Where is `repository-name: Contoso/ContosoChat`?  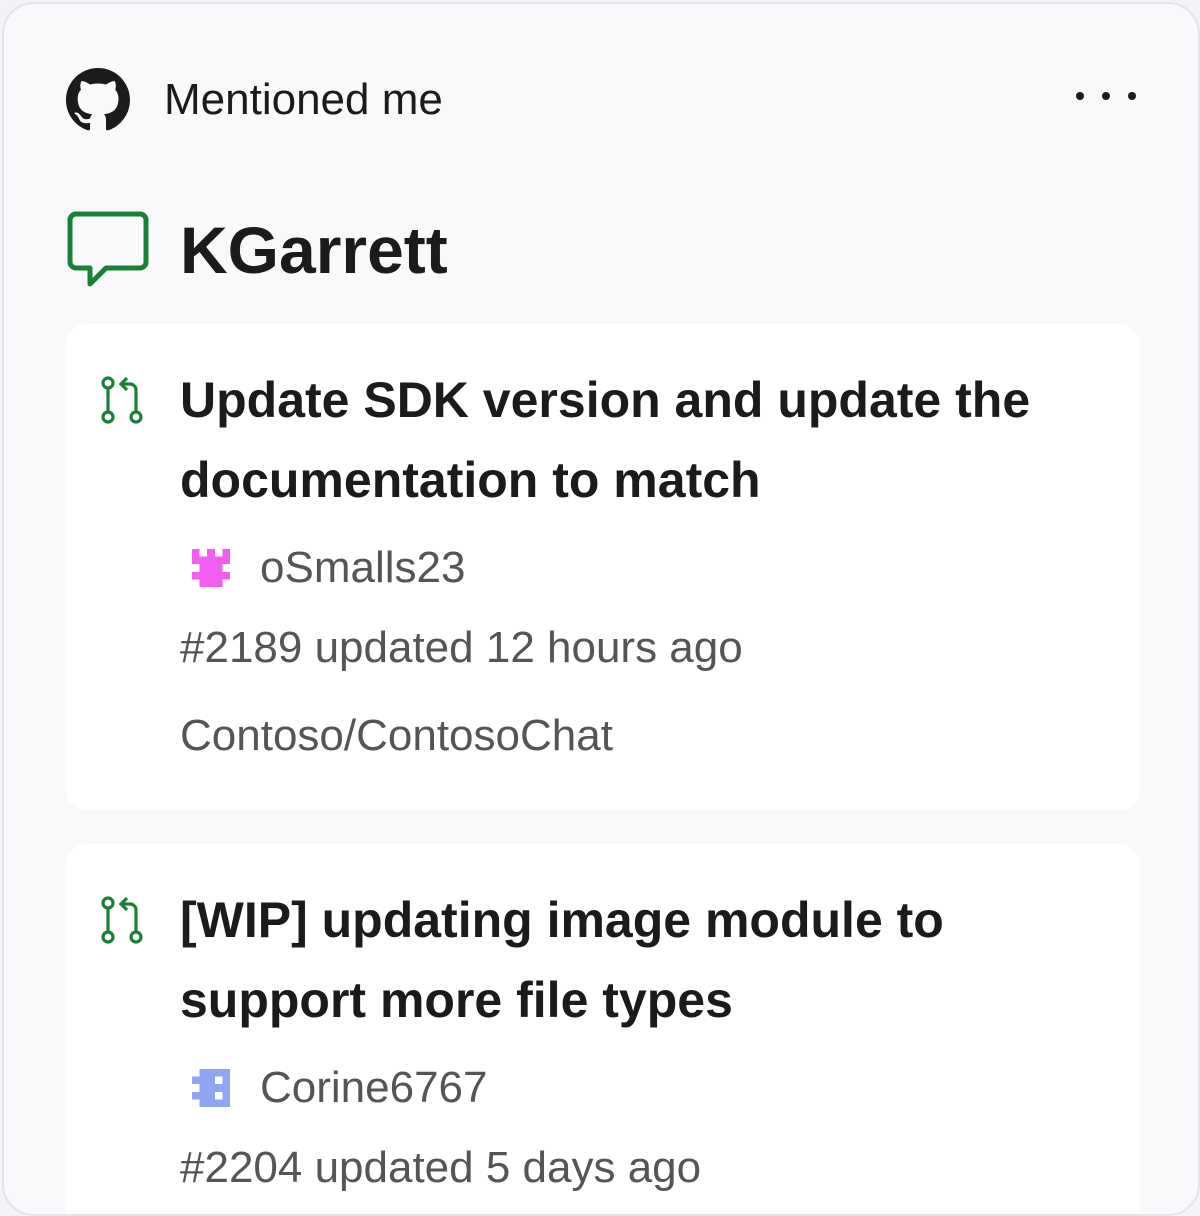
repository-name: Contoso/ContosoChat is located at coordinates (396, 736).